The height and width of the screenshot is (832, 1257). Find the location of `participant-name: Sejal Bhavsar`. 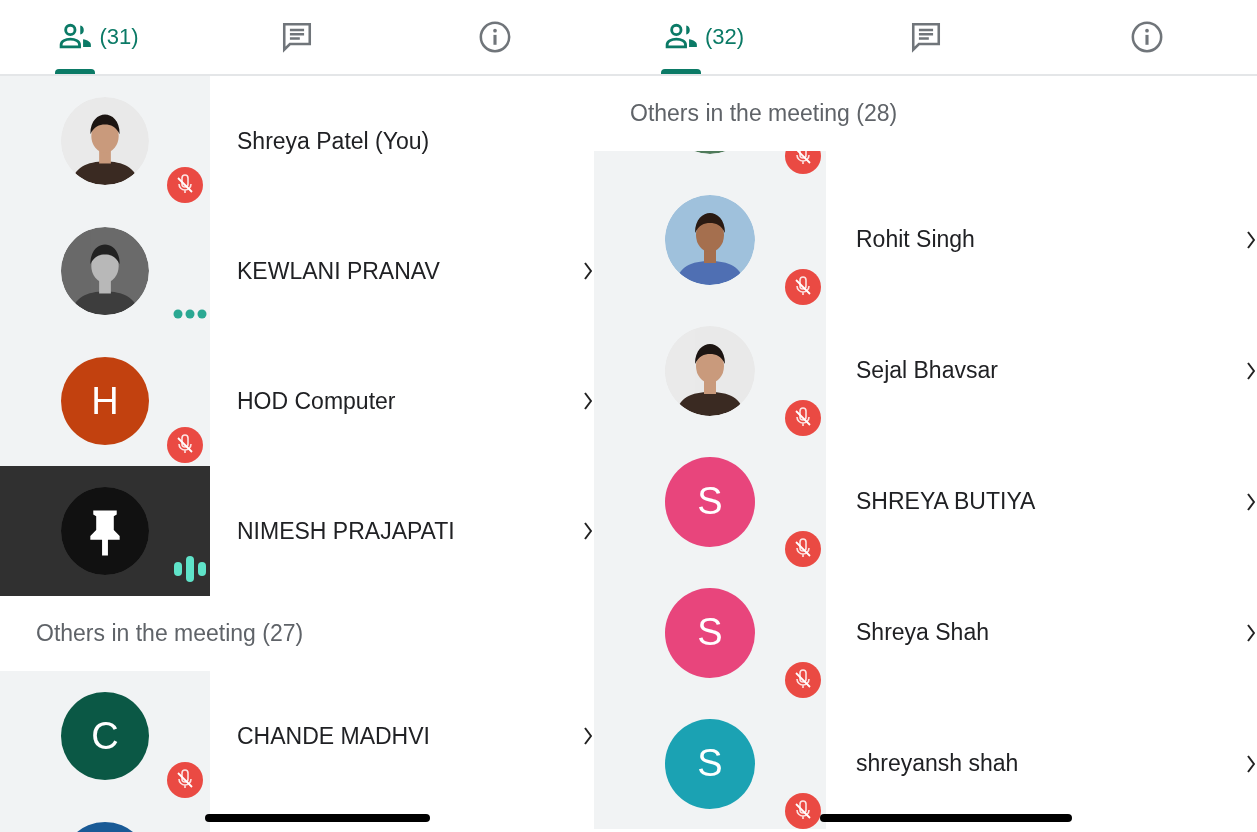

participant-name: Sejal Bhavsar is located at coordinates (927, 370).